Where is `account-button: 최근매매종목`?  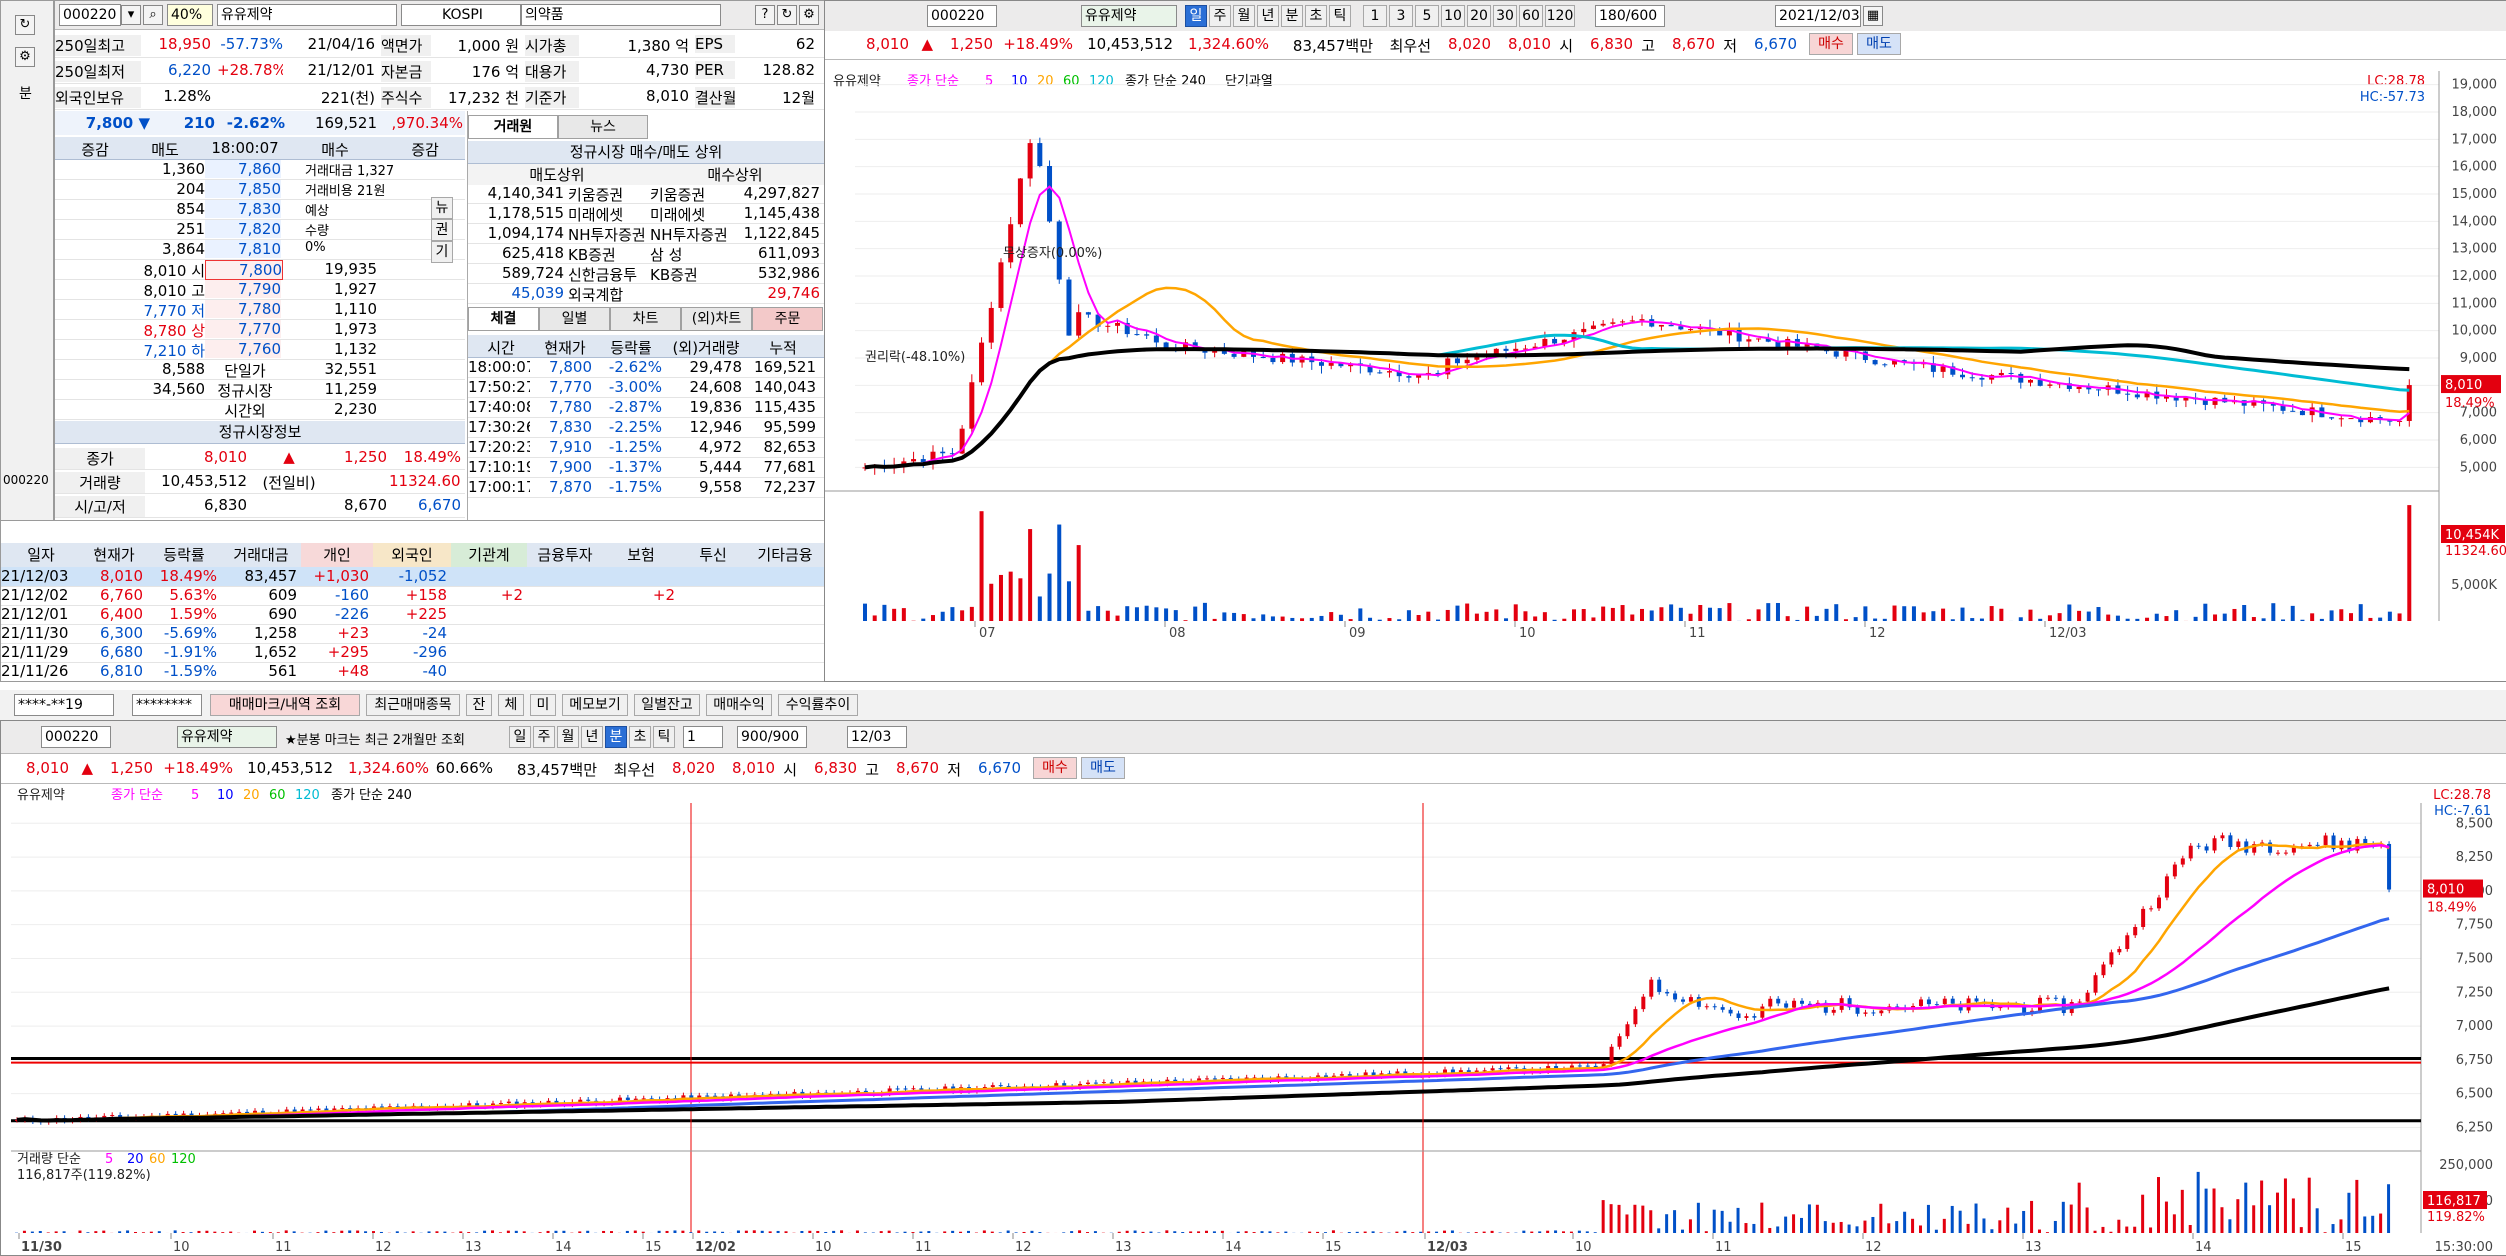 account-button: 최근매매종목 is located at coordinates (413, 705).